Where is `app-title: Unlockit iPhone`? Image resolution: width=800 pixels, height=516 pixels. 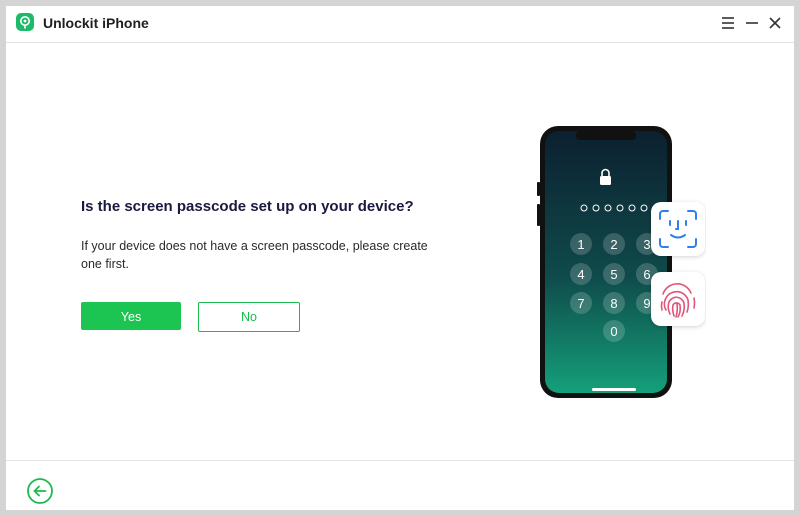 app-title: Unlockit iPhone is located at coordinates (96, 23).